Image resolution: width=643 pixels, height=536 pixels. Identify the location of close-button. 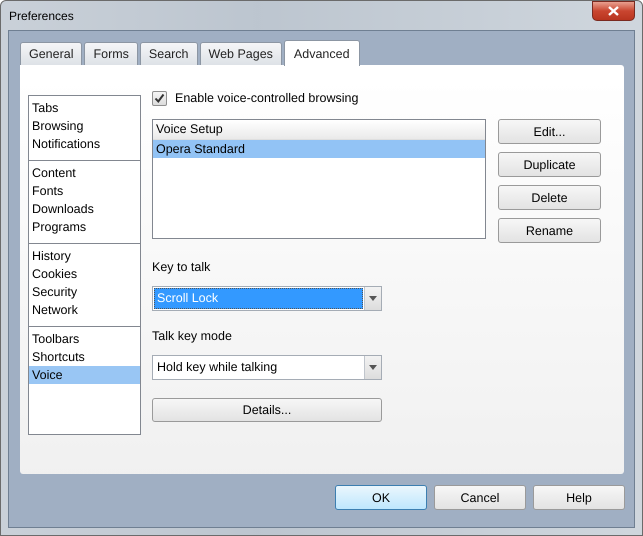
(613, 11).